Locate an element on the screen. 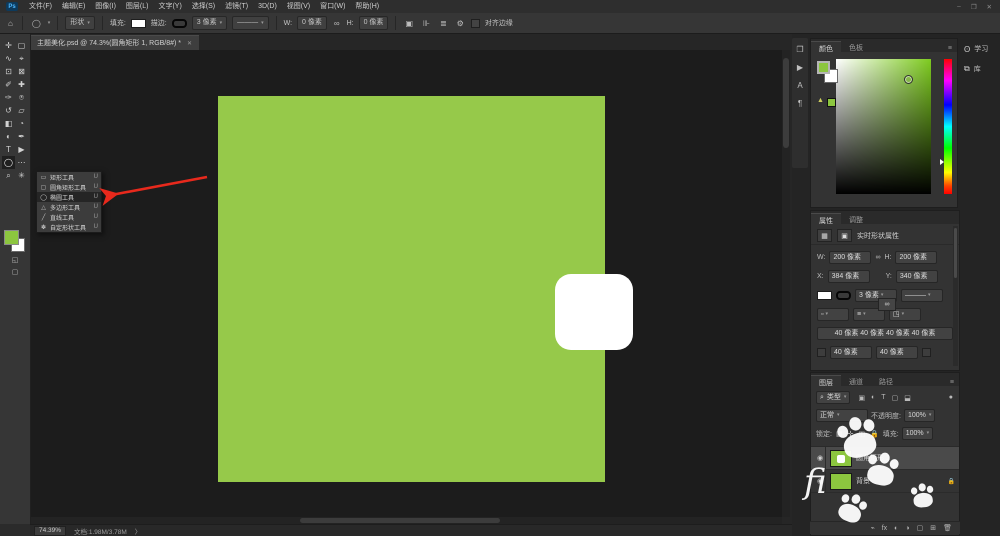  corner-radius-summary: 40 像素 40 像素 40 像素 40 像素 is located at coordinates (885, 333).